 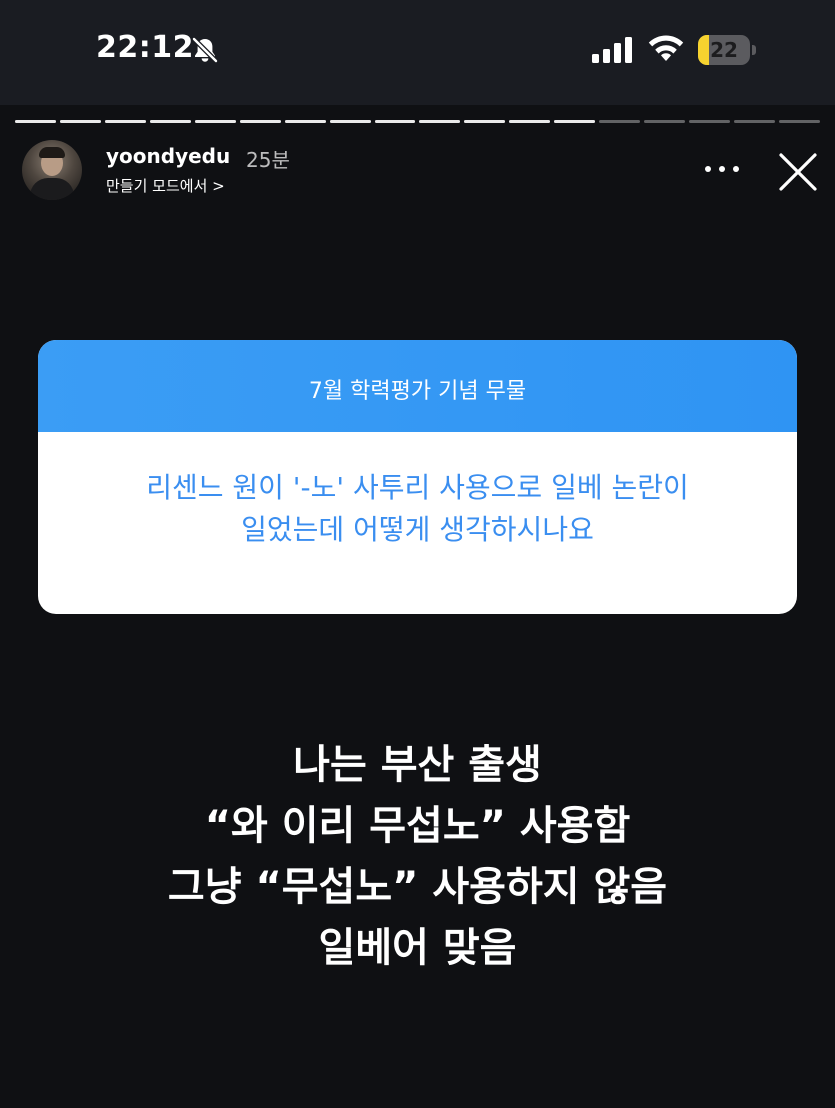 What do you see at coordinates (145, 47) in the screenshot?
I see `status-time: 22:12` at bounding box center [145, 47].